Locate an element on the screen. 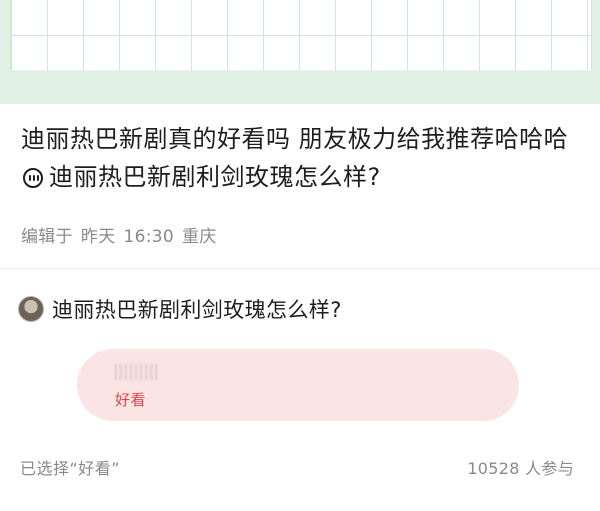 This screenshot has width=600, height=511. avatar is located at coordinates (31, 309).